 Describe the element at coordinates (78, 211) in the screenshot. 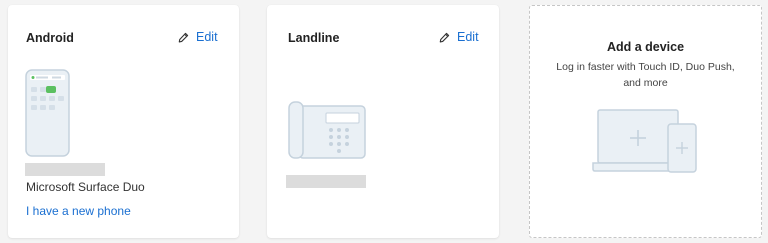

I see `new-phone-link: I have a new phone` at that location.